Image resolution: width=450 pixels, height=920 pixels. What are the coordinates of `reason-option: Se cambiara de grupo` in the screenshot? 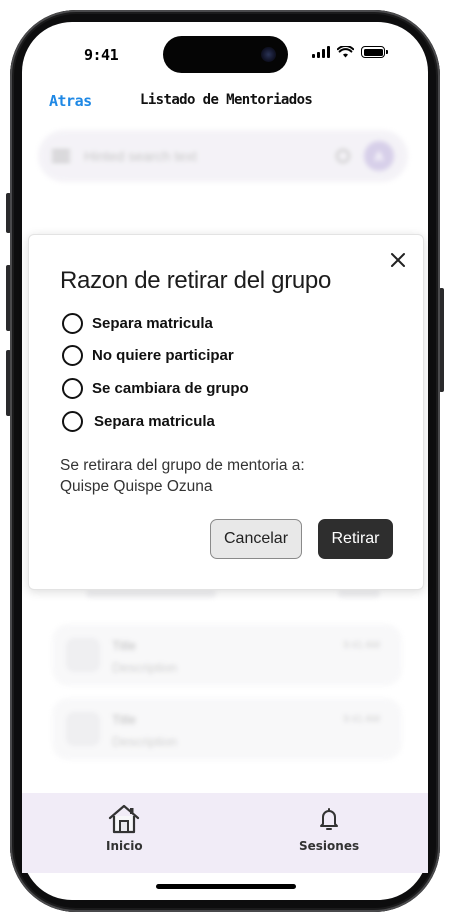 It's located at (155, 388).